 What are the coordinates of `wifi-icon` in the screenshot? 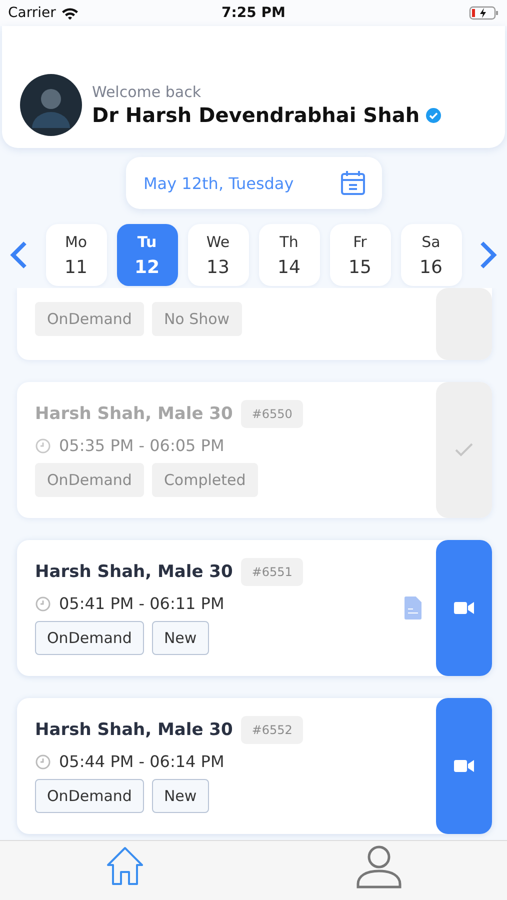 It's located at (69, 13).